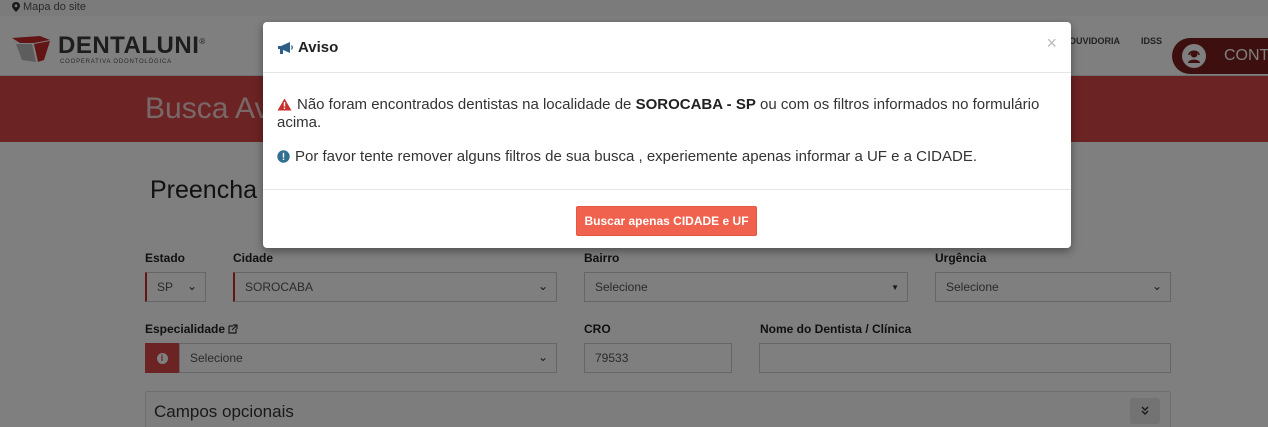  What do you see at coordinates (695, 104) in the screenshot?
I see `warning-location: SOROCABA - SP` at bounding box center [695, 104].